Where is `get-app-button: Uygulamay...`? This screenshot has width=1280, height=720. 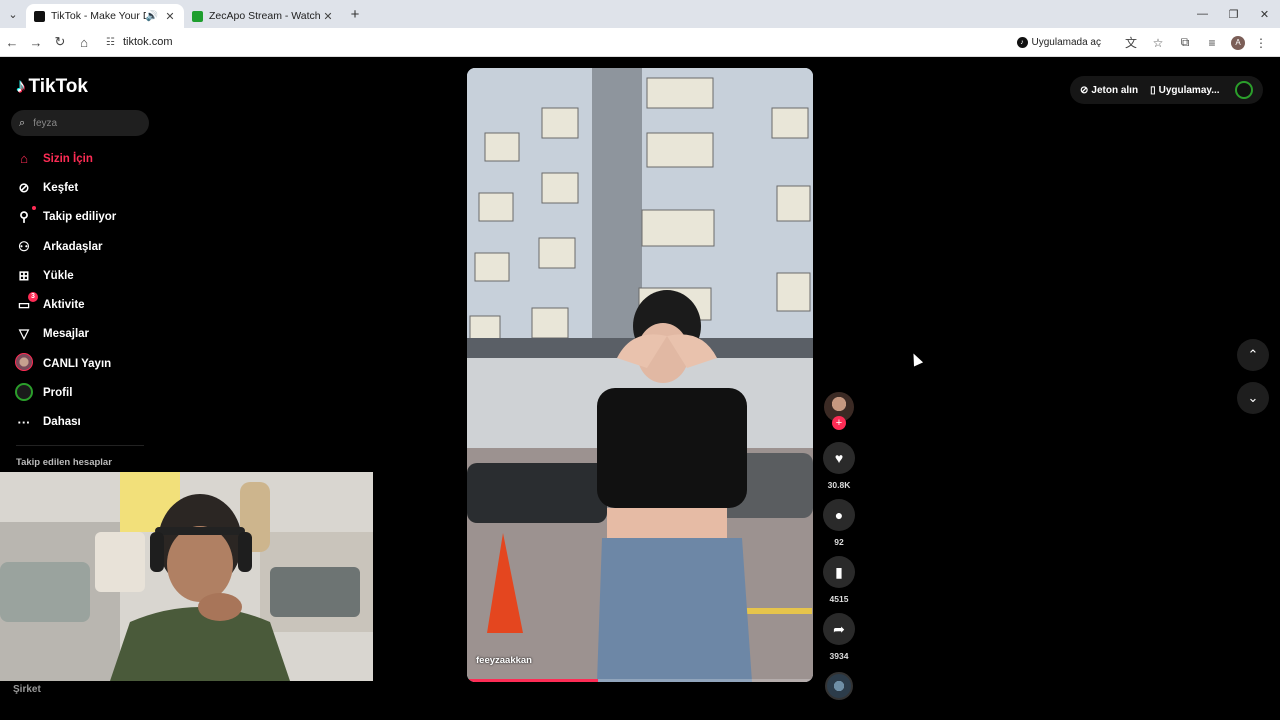
get-app-button: Uygulamay... is located at coordinates (1189, 90).